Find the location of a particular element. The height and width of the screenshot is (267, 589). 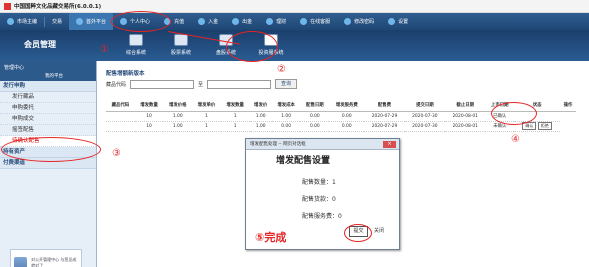

sidebar-section-assets: 持有资产 is located at coordinates (48, 152).